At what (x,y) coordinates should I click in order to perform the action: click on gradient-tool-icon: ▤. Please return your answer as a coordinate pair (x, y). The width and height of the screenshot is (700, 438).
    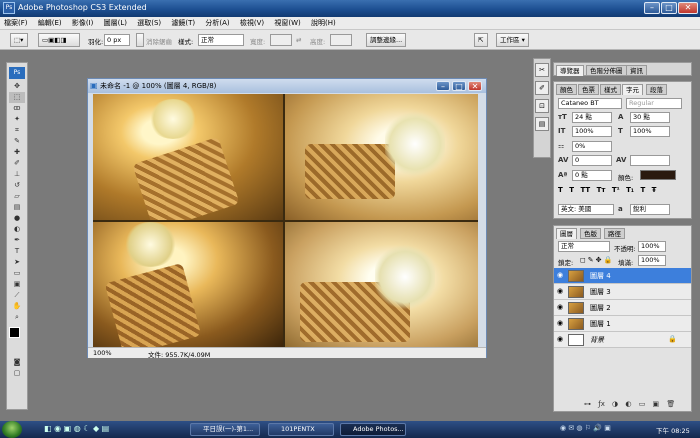
    Looking at the image, I should click on (17, 207).